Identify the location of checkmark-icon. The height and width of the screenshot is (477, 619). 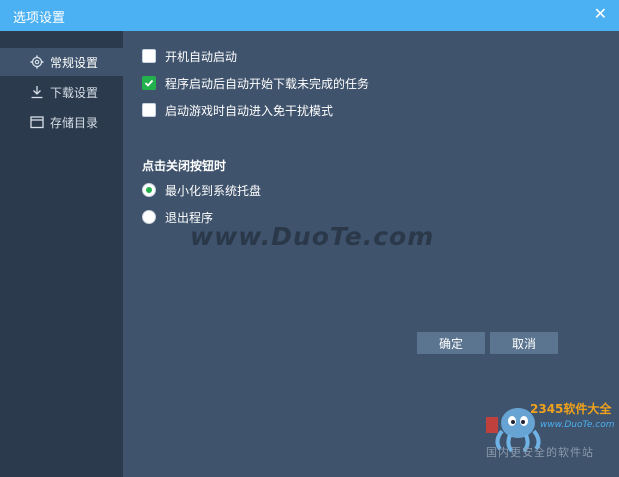
(149, 83).